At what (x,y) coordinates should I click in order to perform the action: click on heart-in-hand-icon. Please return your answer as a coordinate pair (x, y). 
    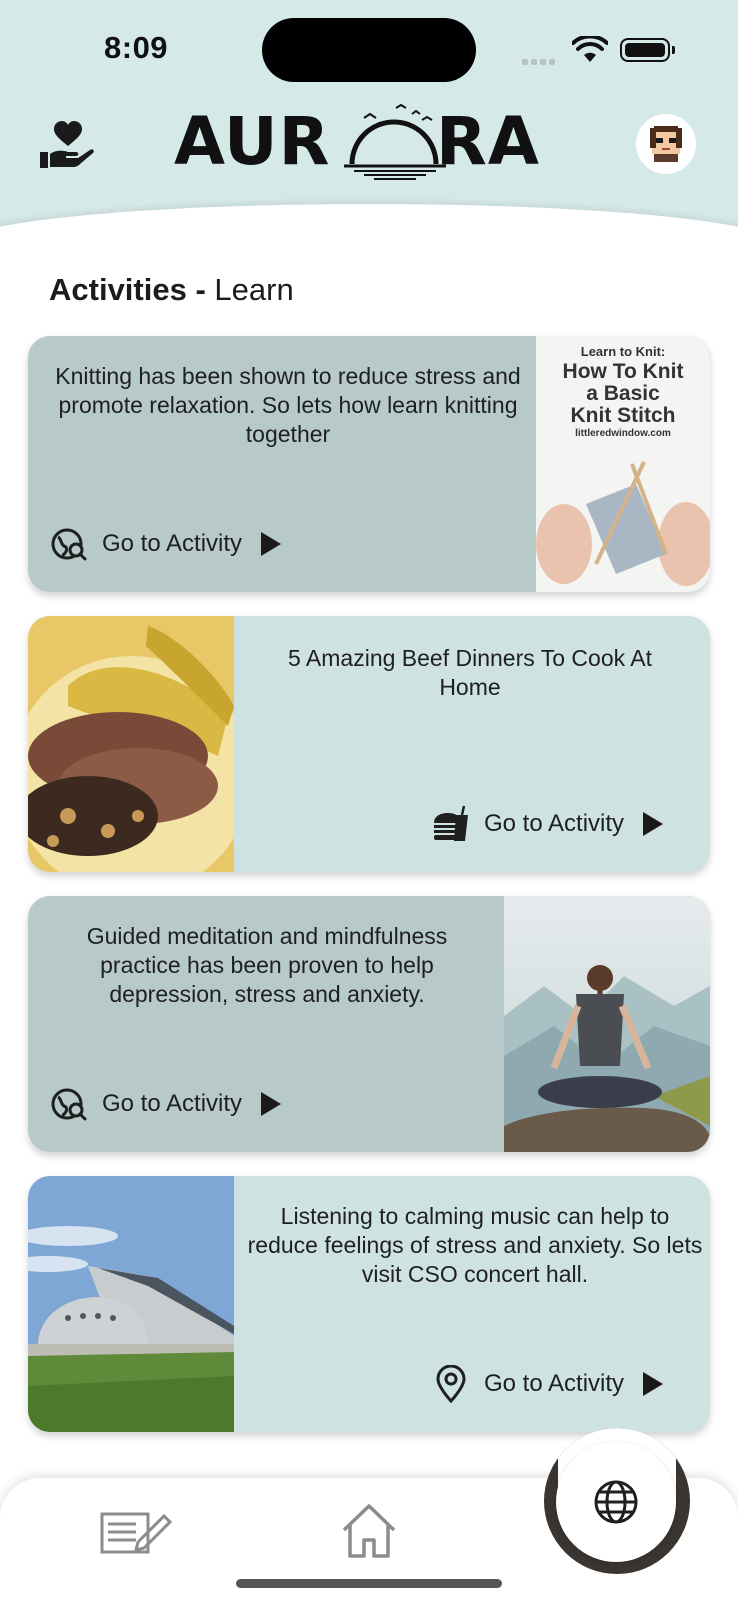
    Looking at the image, I should click on (67, 145).